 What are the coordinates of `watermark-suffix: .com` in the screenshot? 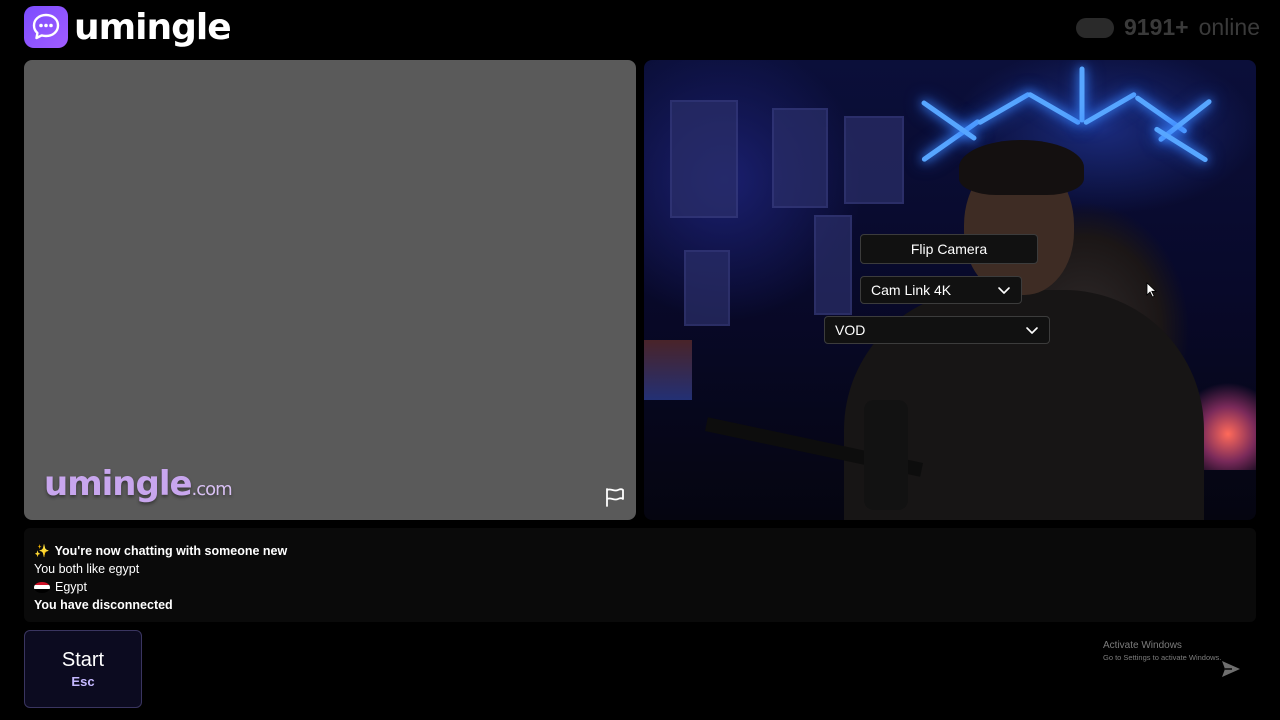 It's located at (212, 489).